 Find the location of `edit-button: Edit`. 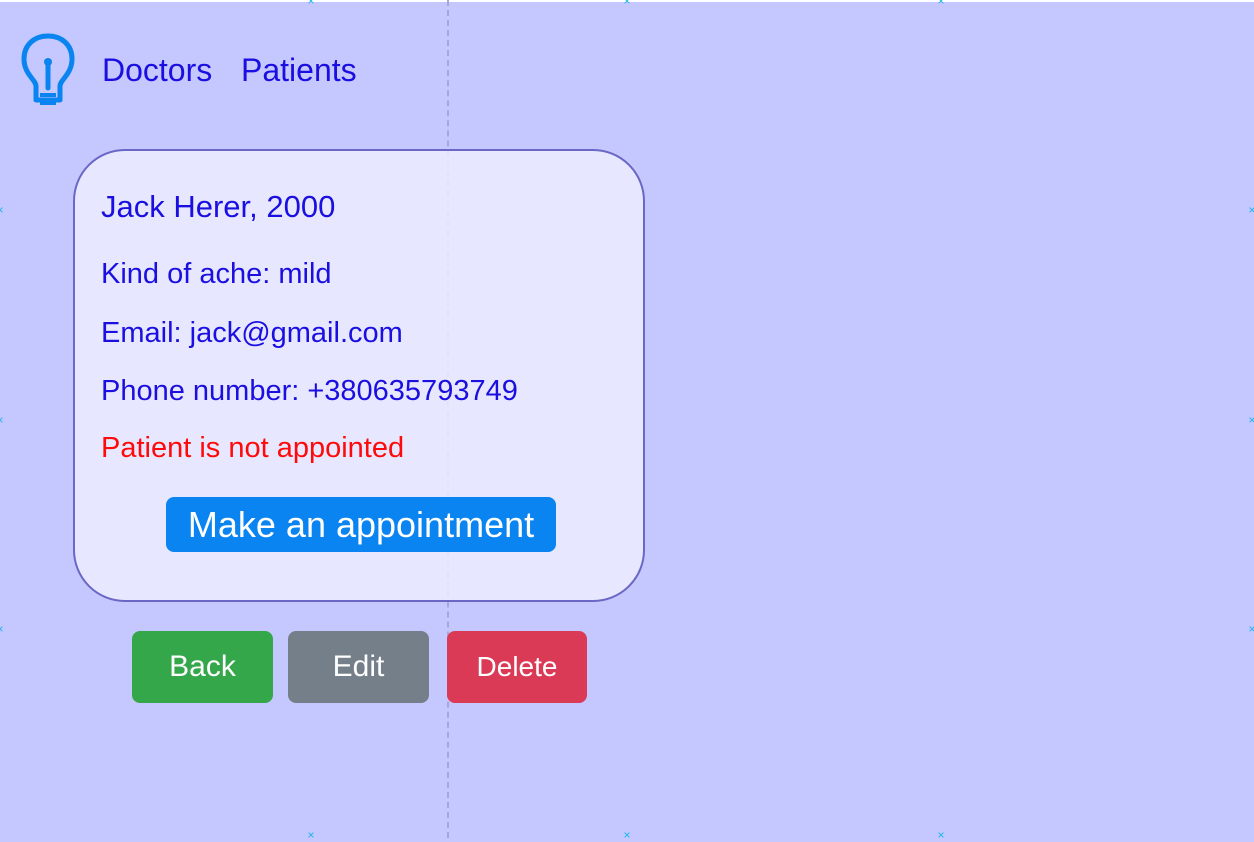

edit-button: Edit is located at coordinates (358, 667).